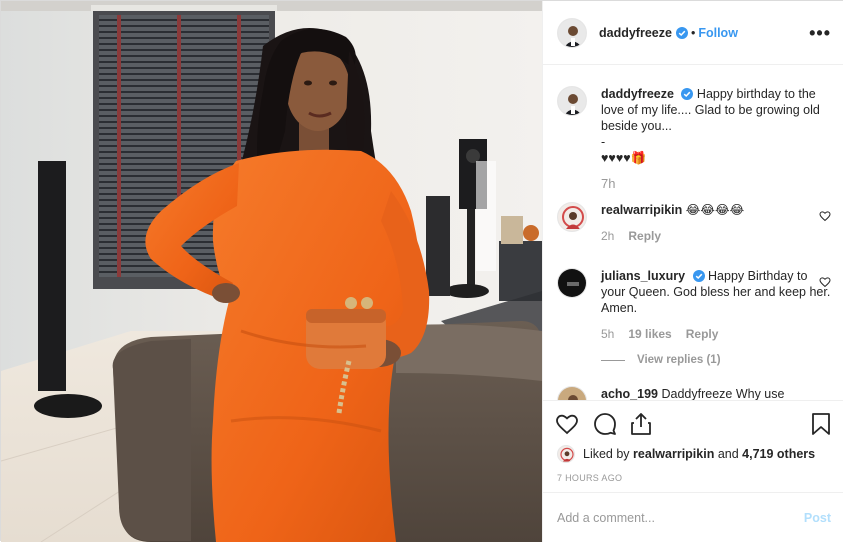 This screenshot has height=542, width=843. I want to click on comment-meta: 2h Reply, so click(716, 236).